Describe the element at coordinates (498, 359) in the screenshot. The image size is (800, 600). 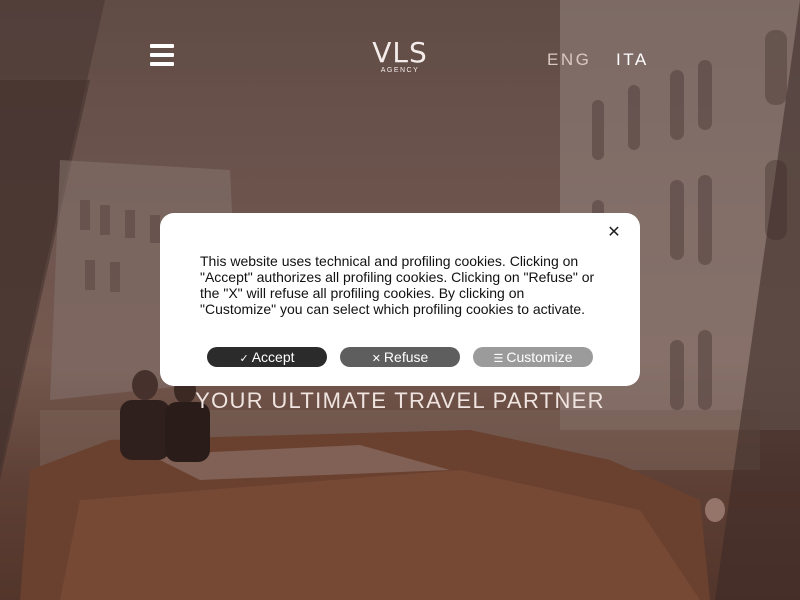
I see `list-icon: ☰` at that location.